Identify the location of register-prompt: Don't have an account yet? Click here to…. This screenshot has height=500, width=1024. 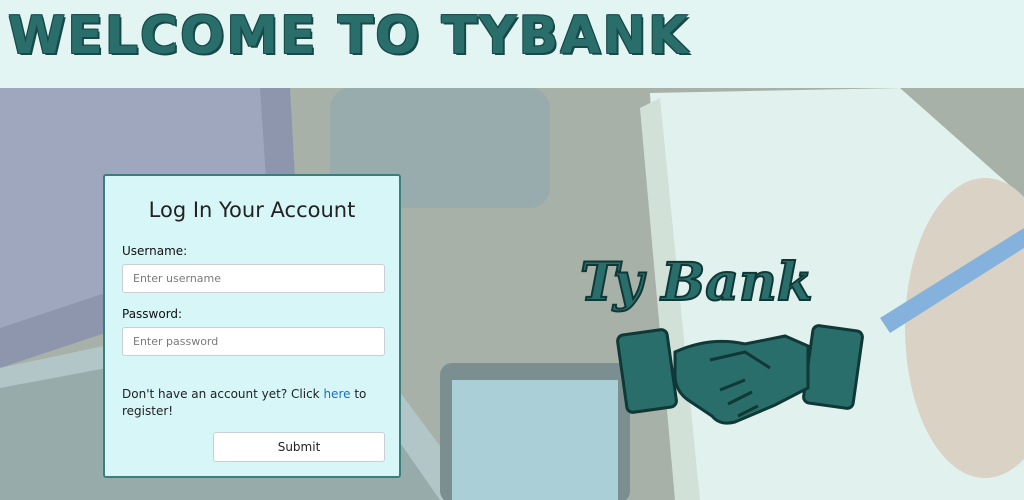
(247, 403).